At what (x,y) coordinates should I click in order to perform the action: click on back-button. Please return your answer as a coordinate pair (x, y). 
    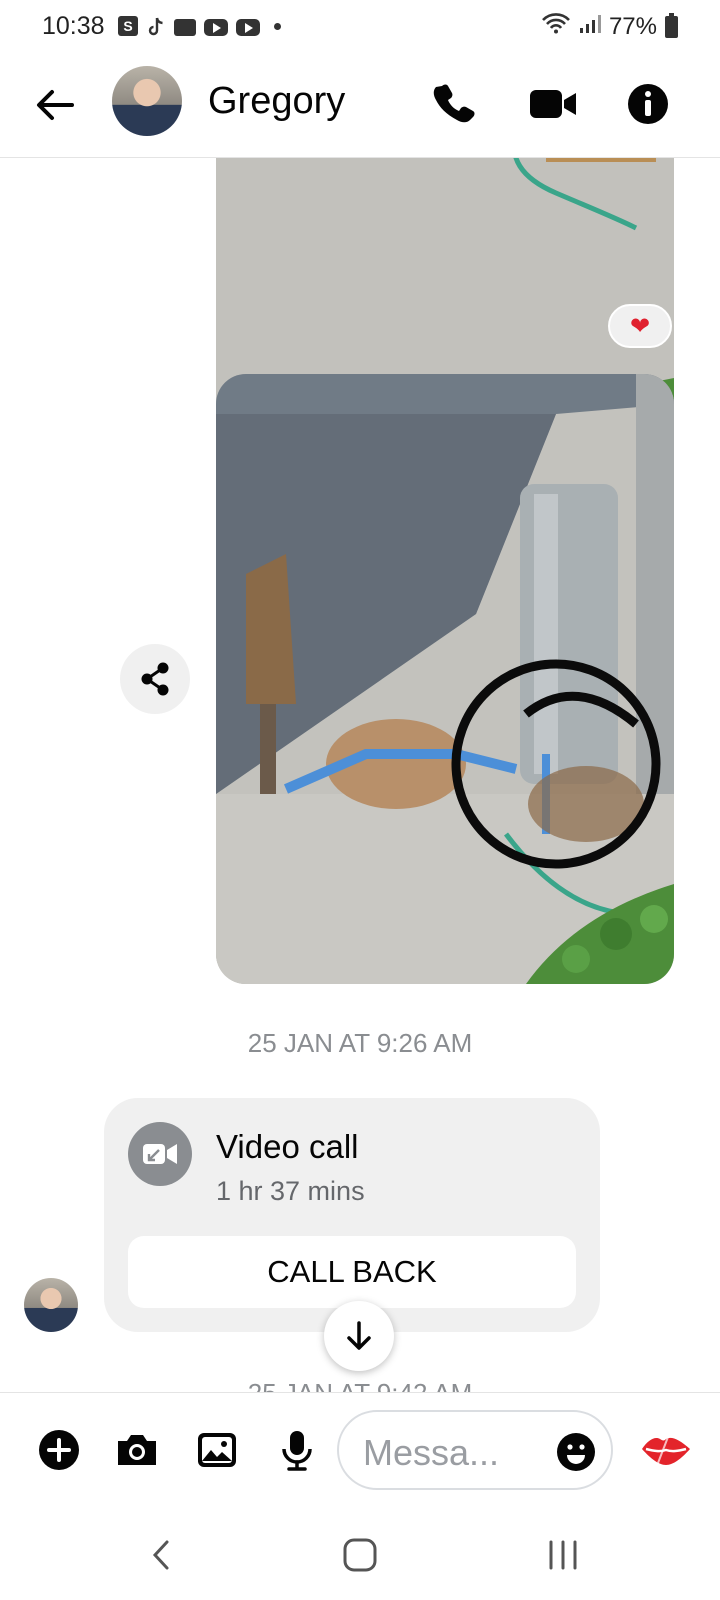
    Looking at the image, I should click on (55, 105).